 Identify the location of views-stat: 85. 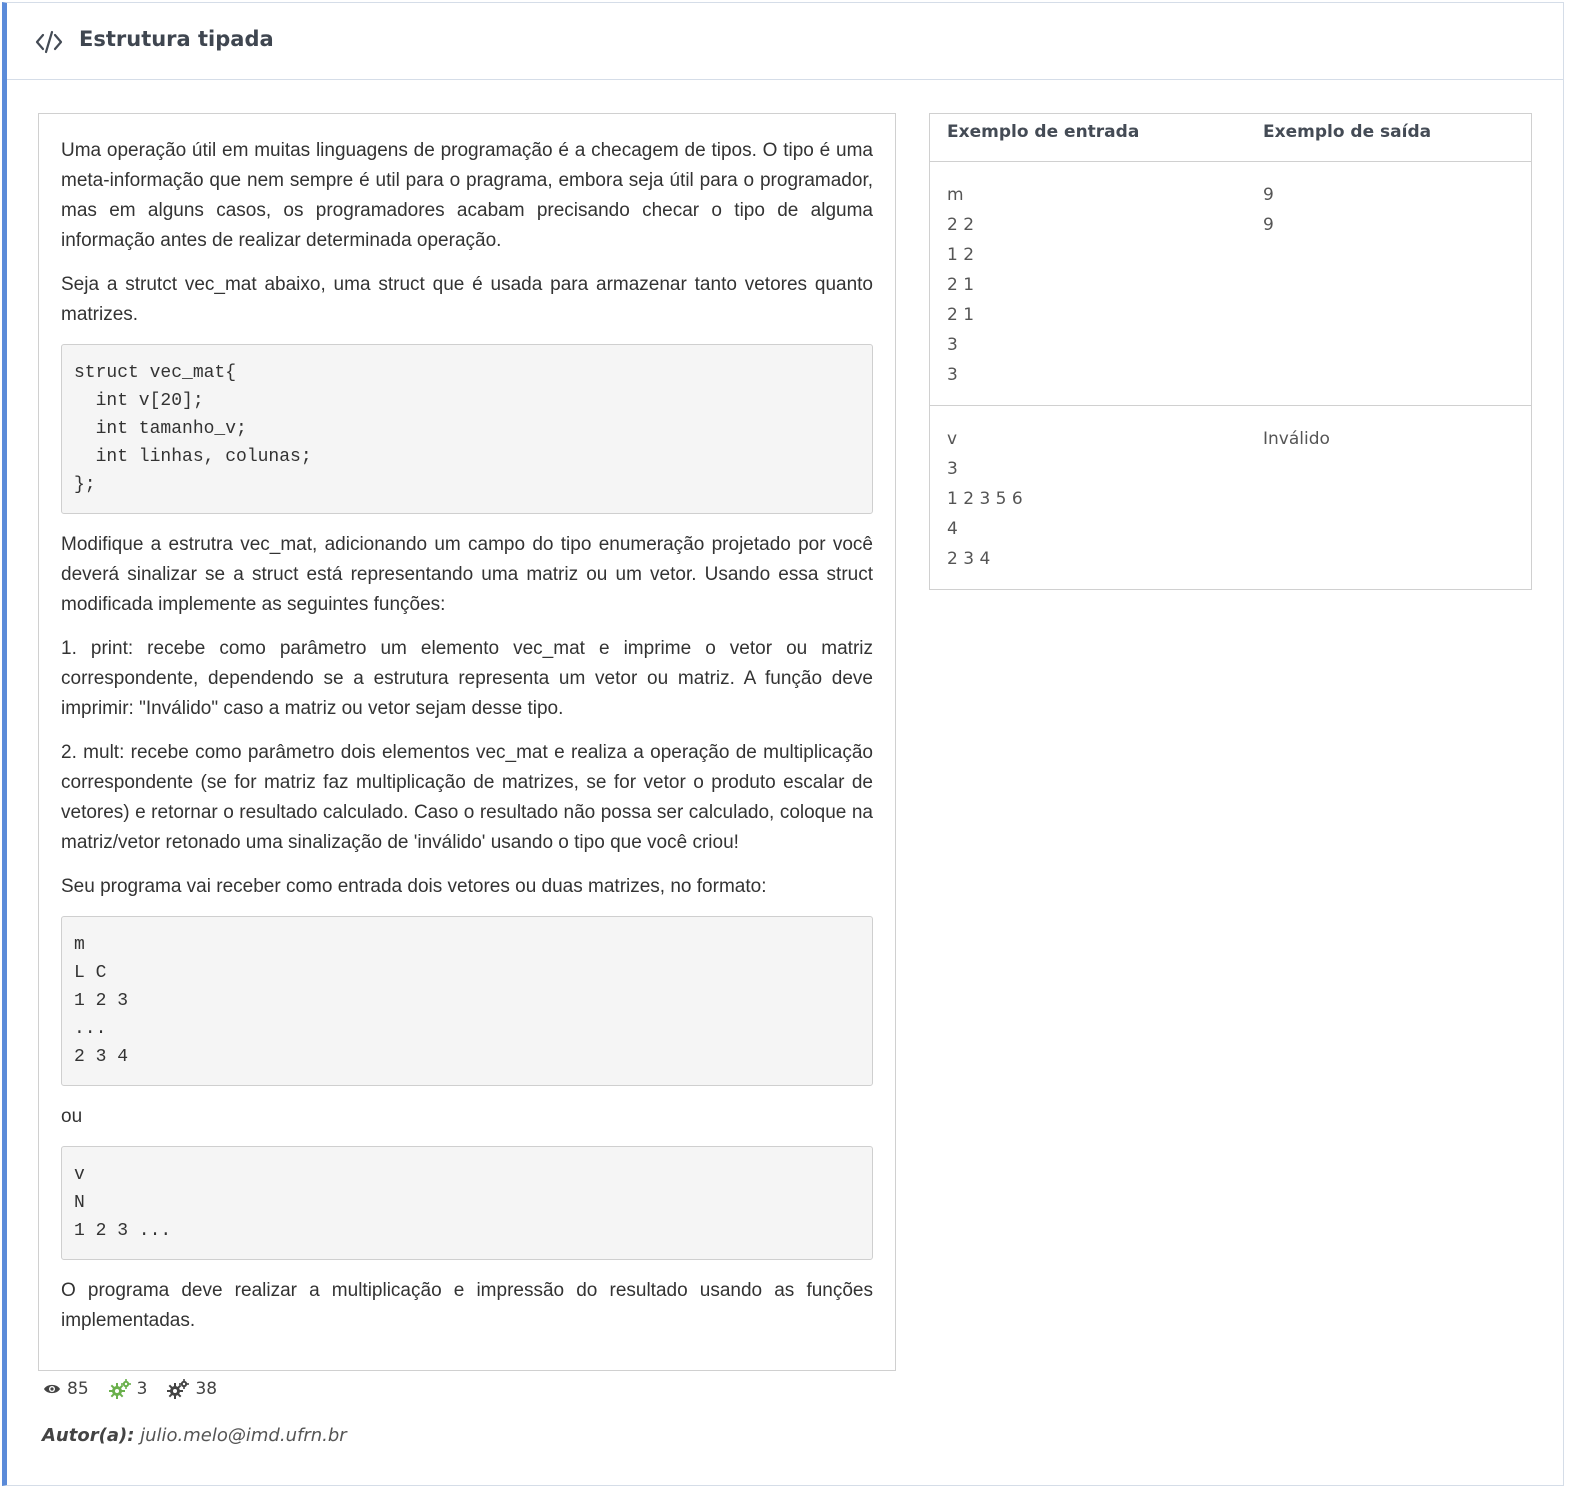
(66, 1389).